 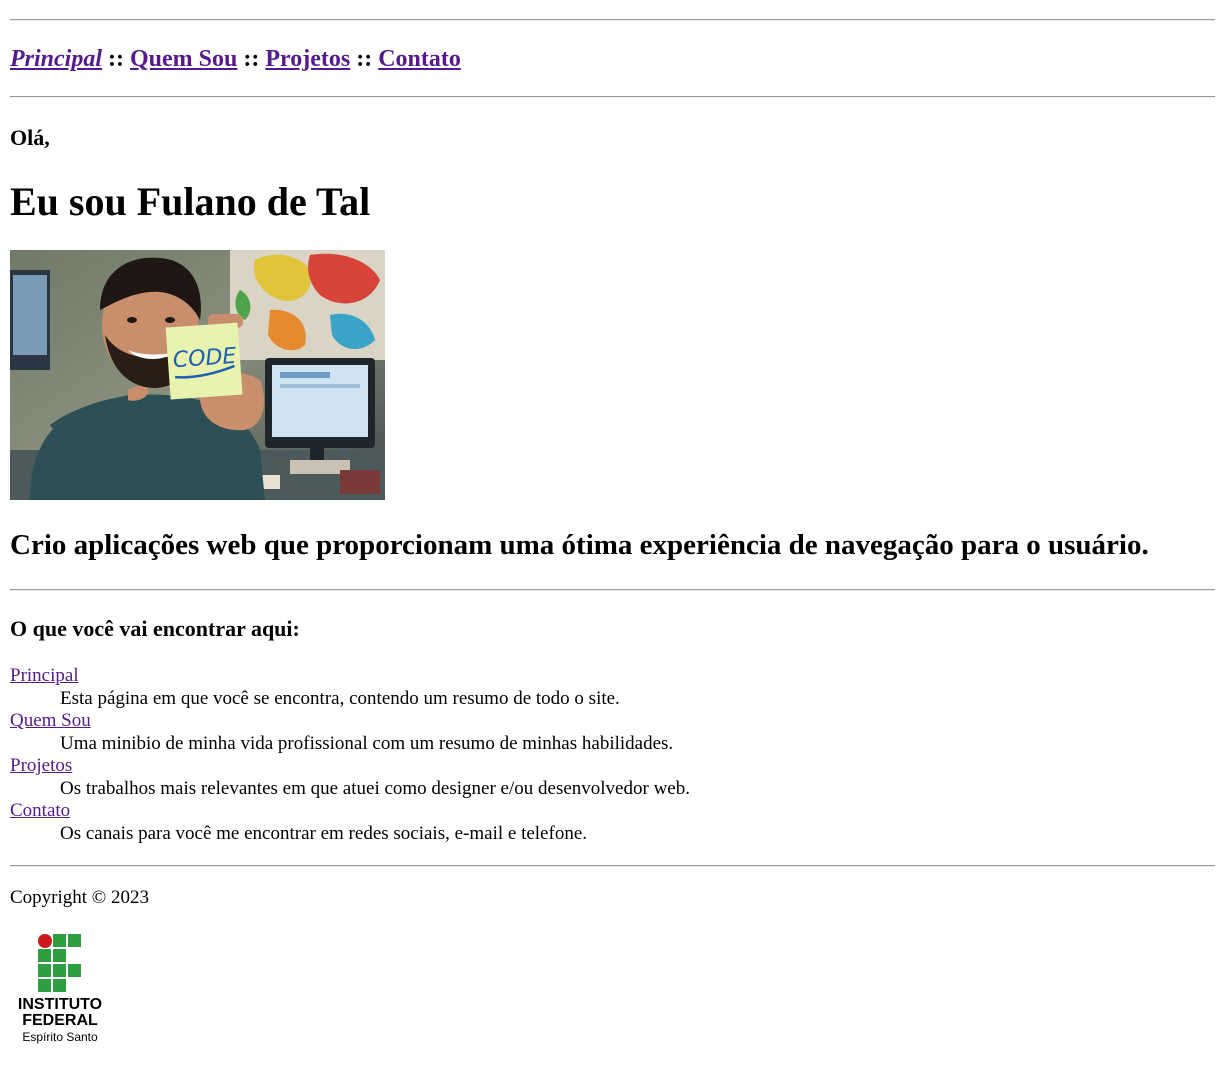 I want to click on page-title: Eu sou Fulano de Tal, so click(x=190, y=201).